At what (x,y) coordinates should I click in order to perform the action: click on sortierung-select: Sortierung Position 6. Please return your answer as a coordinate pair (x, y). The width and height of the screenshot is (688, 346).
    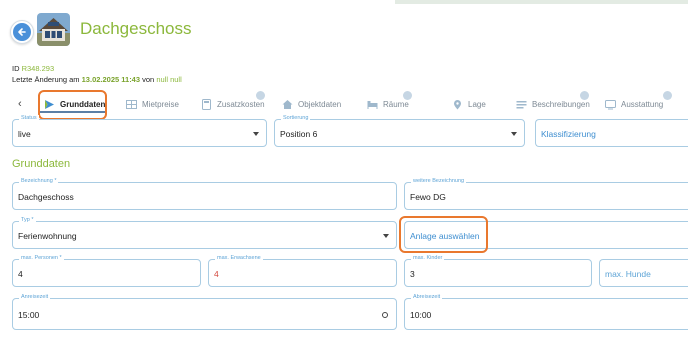
    Looking at the image, I should click on (399, 131).